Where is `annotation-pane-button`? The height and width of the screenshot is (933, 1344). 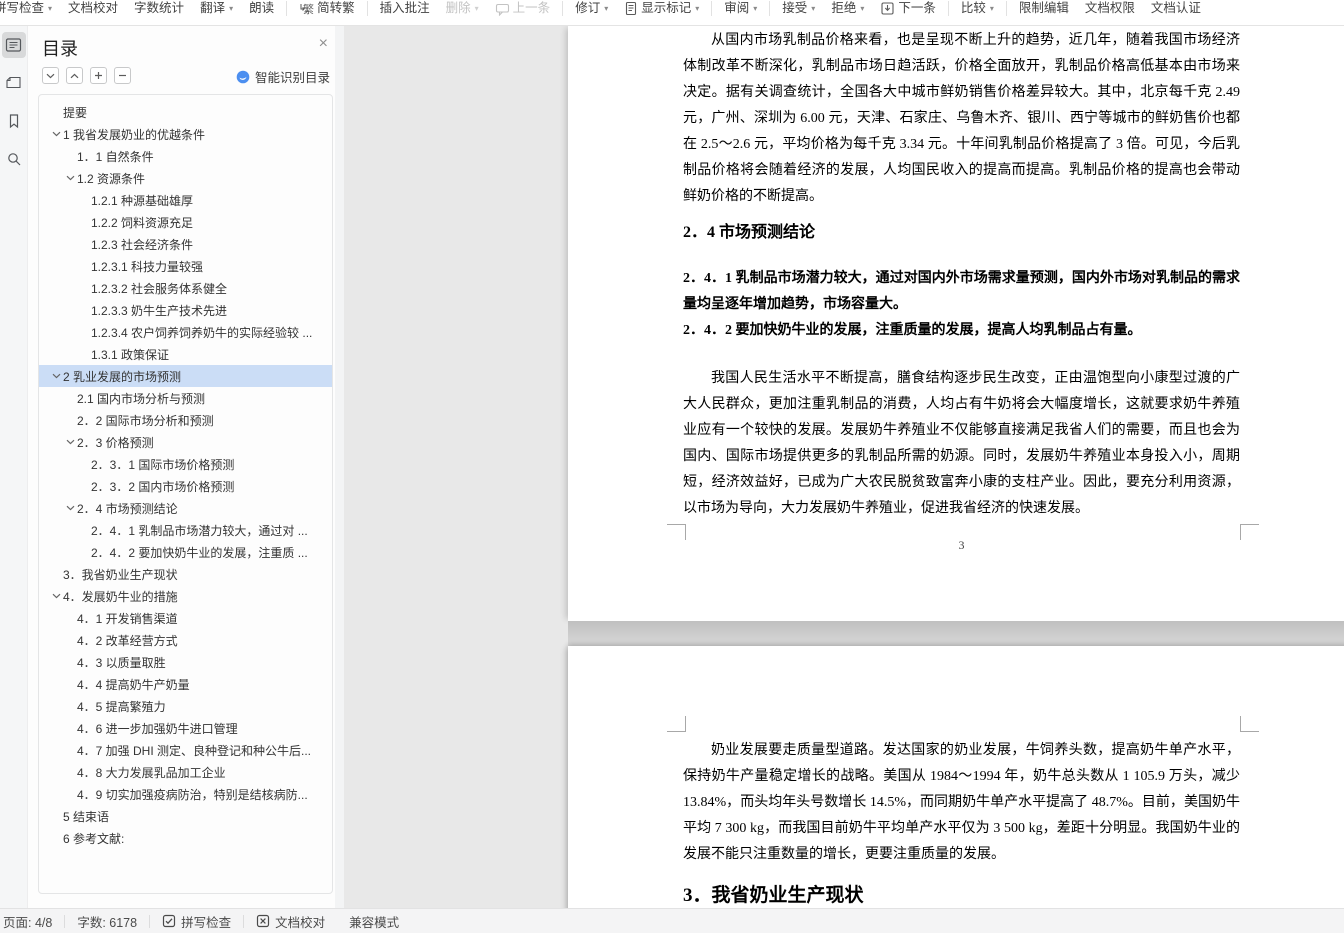 annotation-pane-button is located at coordinates (14, 83).